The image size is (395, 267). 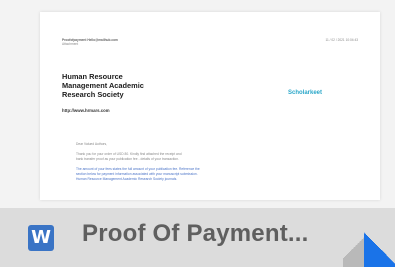 What do you see at coordinates (41, 238) in the screenshot?
I see `word-document-icon: W` at bounding box center [41, 238].